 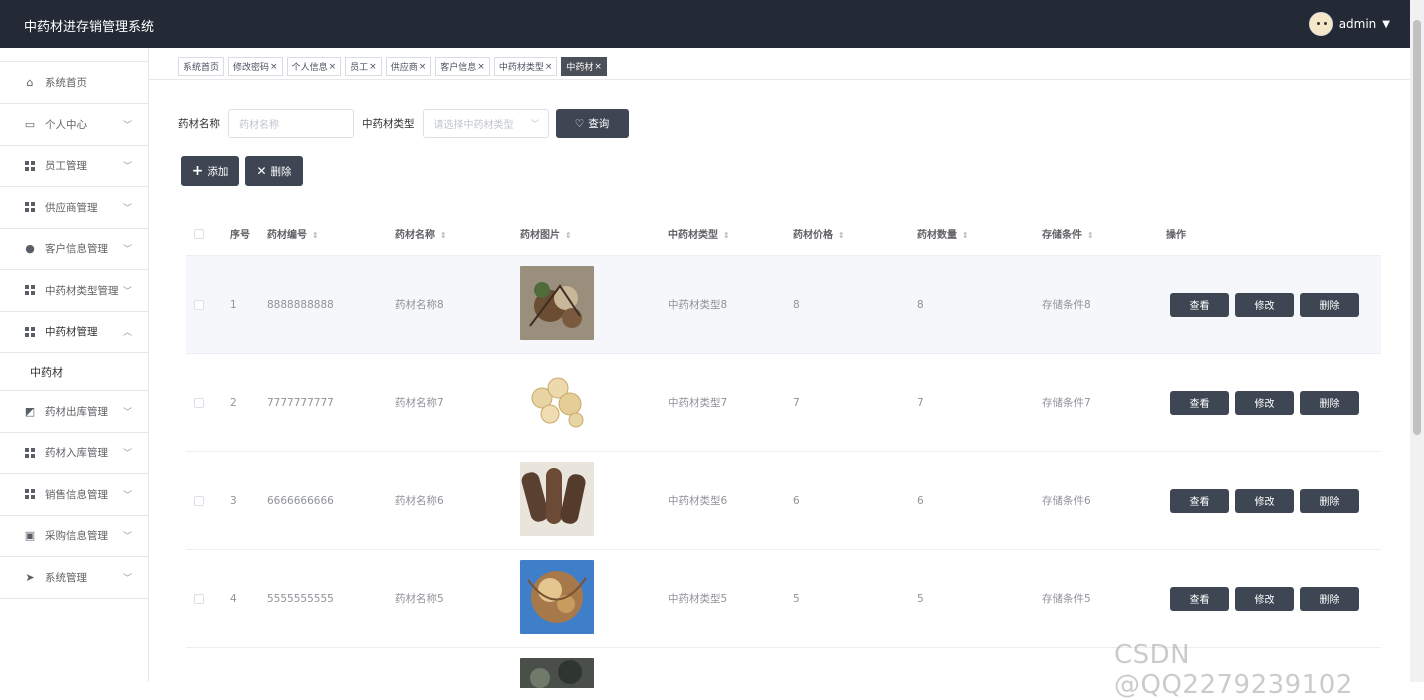 I want to click on tab-herb-type: 中药材类型 ×, so click(x=525, y=66).